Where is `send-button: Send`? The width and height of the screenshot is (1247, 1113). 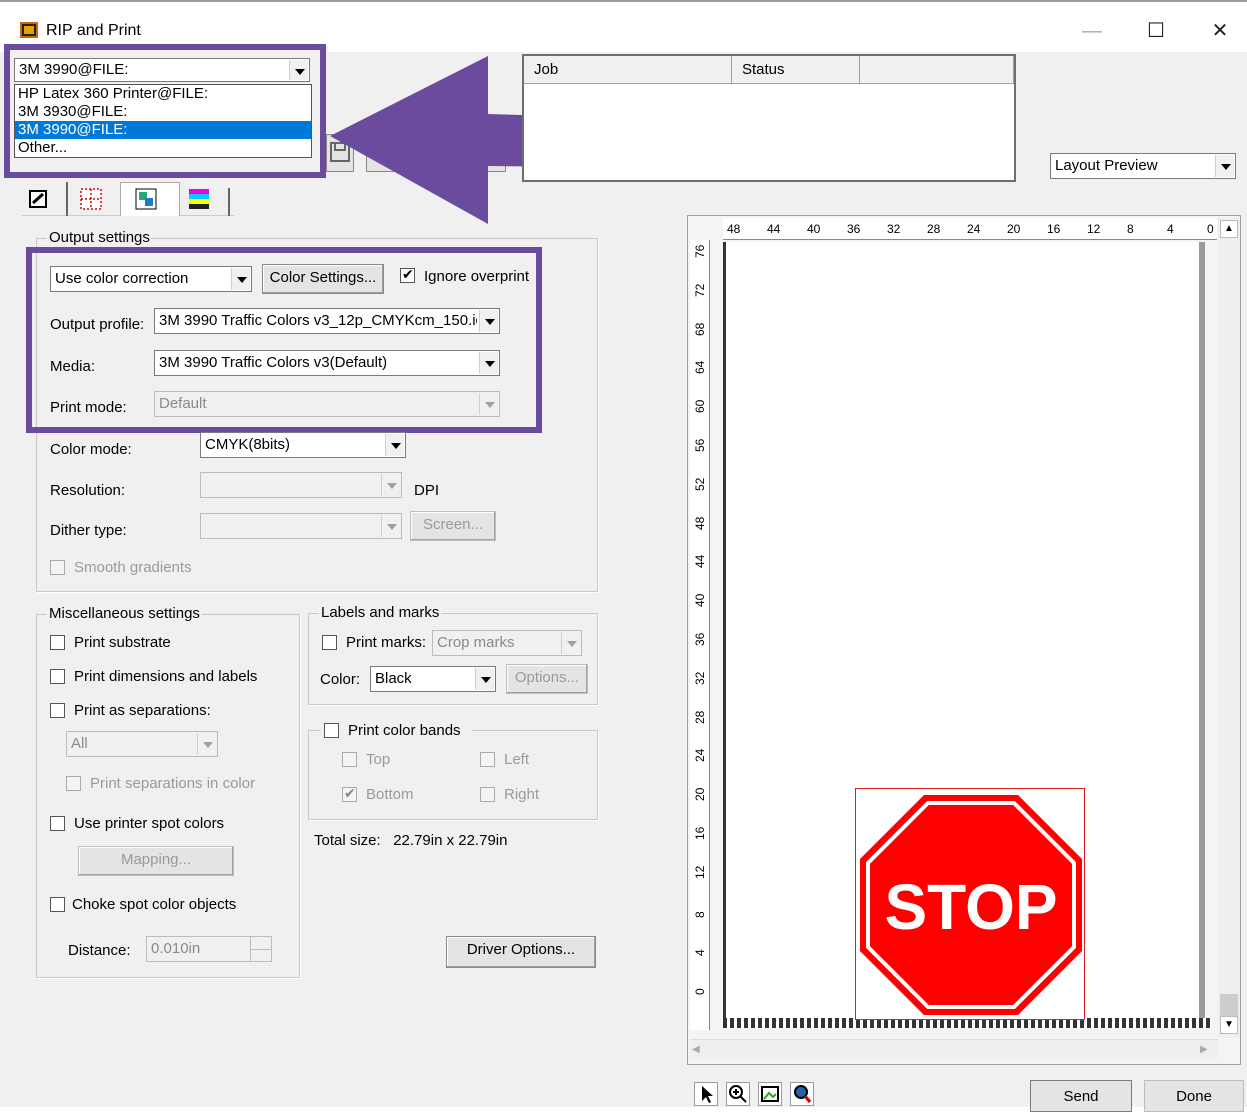
send-button: Send is located at coordinates (1081, 1096).